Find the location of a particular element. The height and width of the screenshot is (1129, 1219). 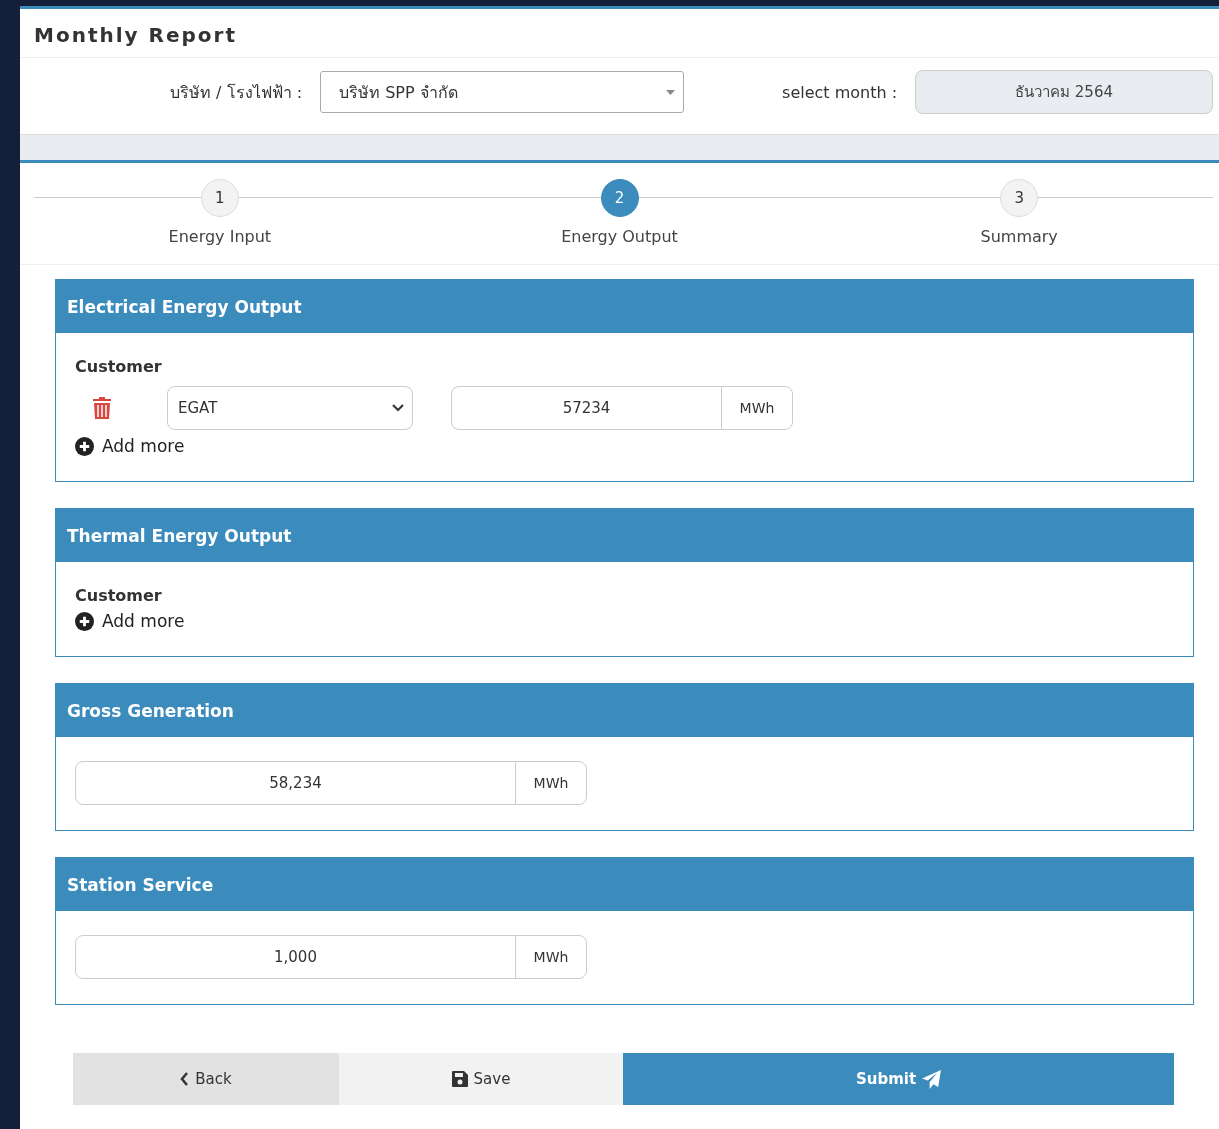

company-dropdown: บริษัท SPP จำกัด is located at coordinates (502, 92).